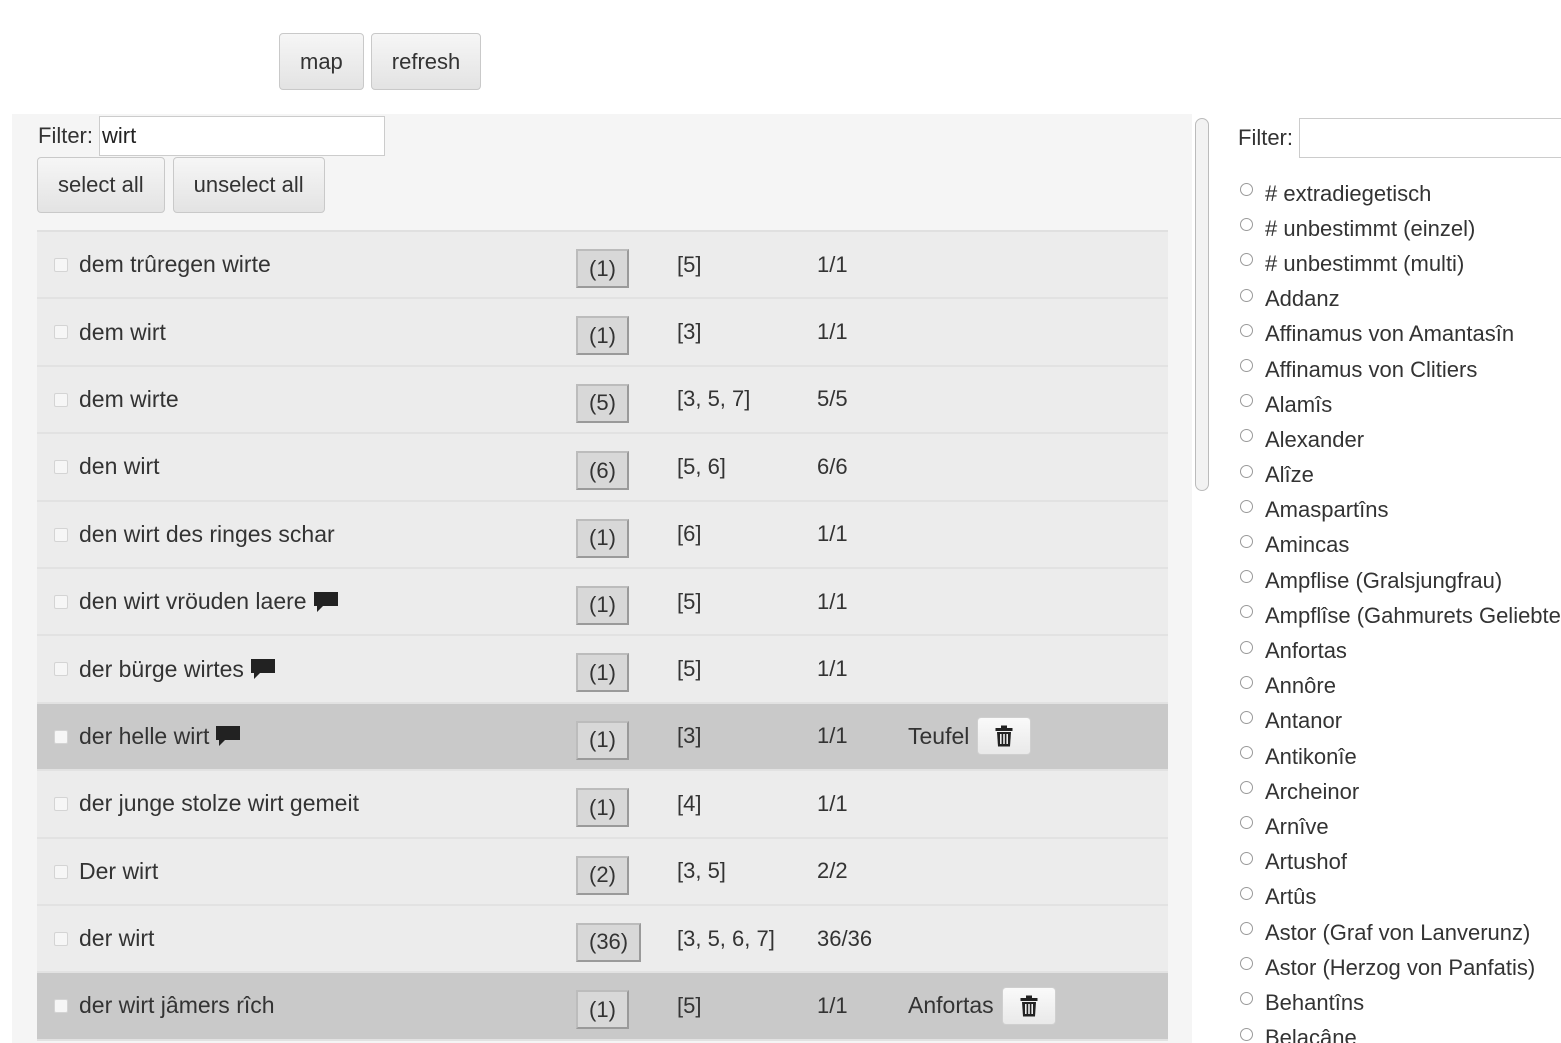 This screenshot has width=1561, height=1043. Describe the element at coordinates (1400, 932) in the screenshot. I see `character-option: Astor (Graf von Lanverunz)` at that location.